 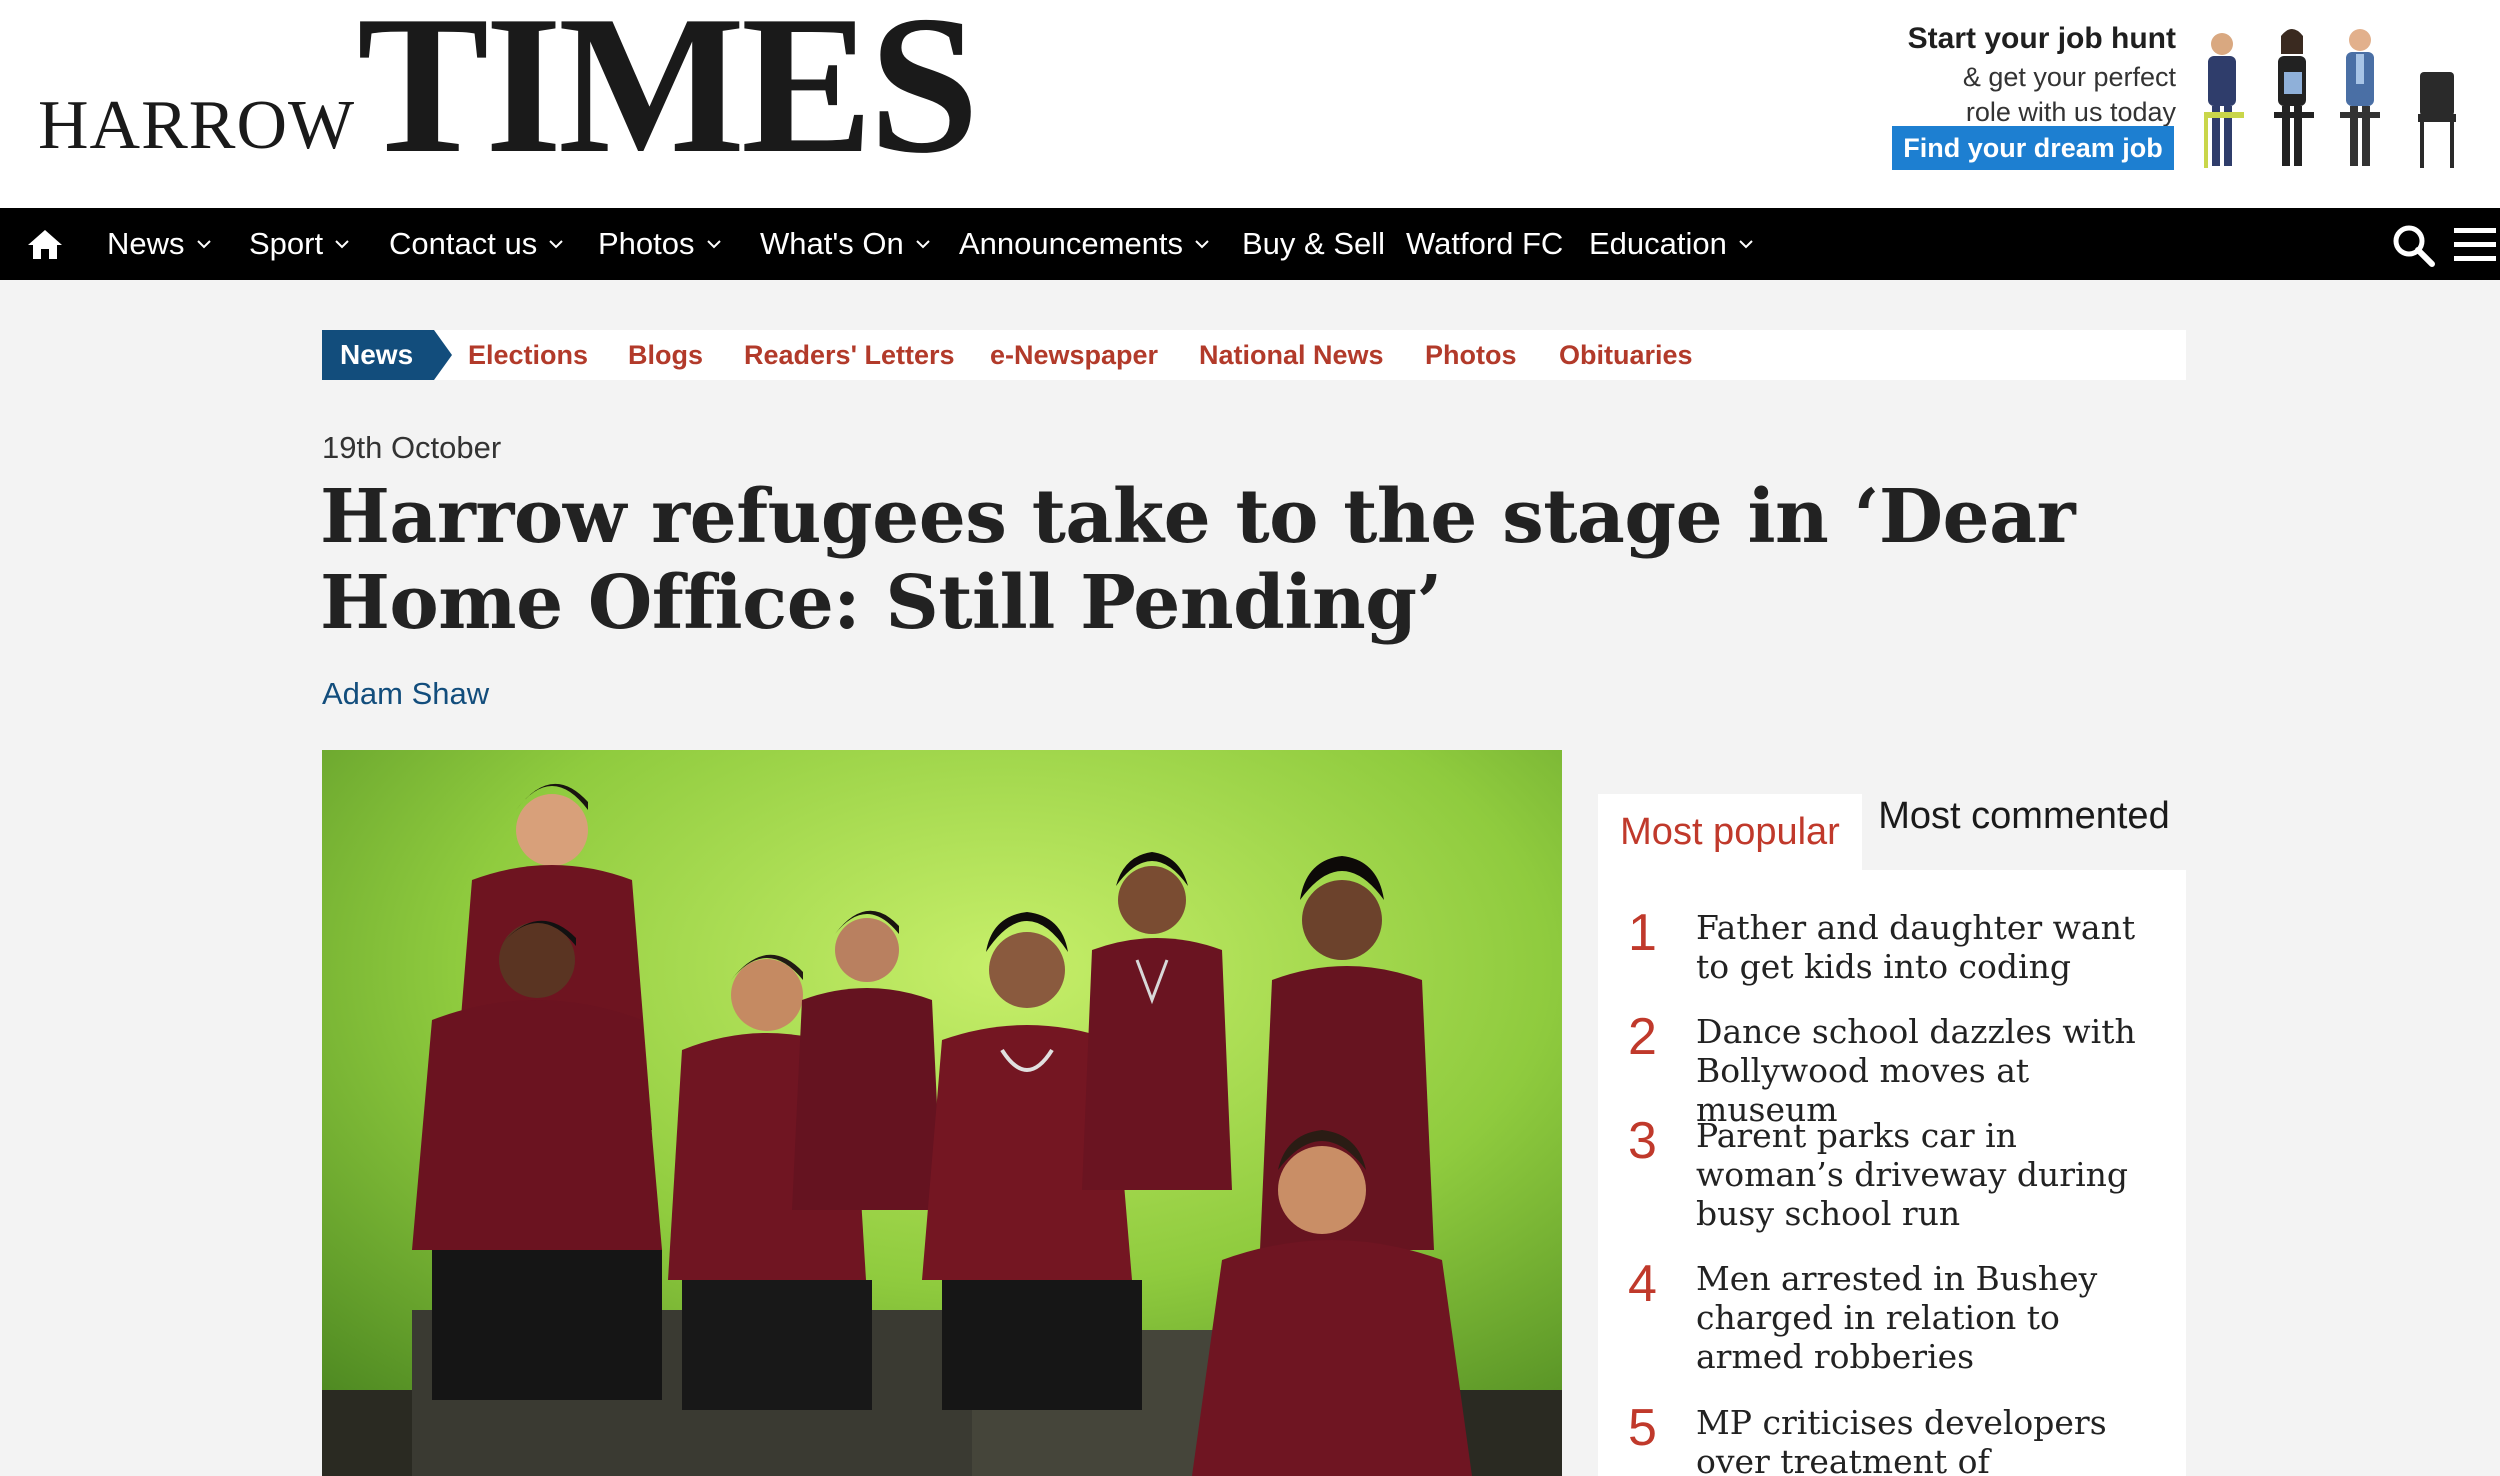 What do you see at coordinates (1642, 1284) in the screenshot?
I see `rank-number: 4` at bounding box center [1642, 1284].